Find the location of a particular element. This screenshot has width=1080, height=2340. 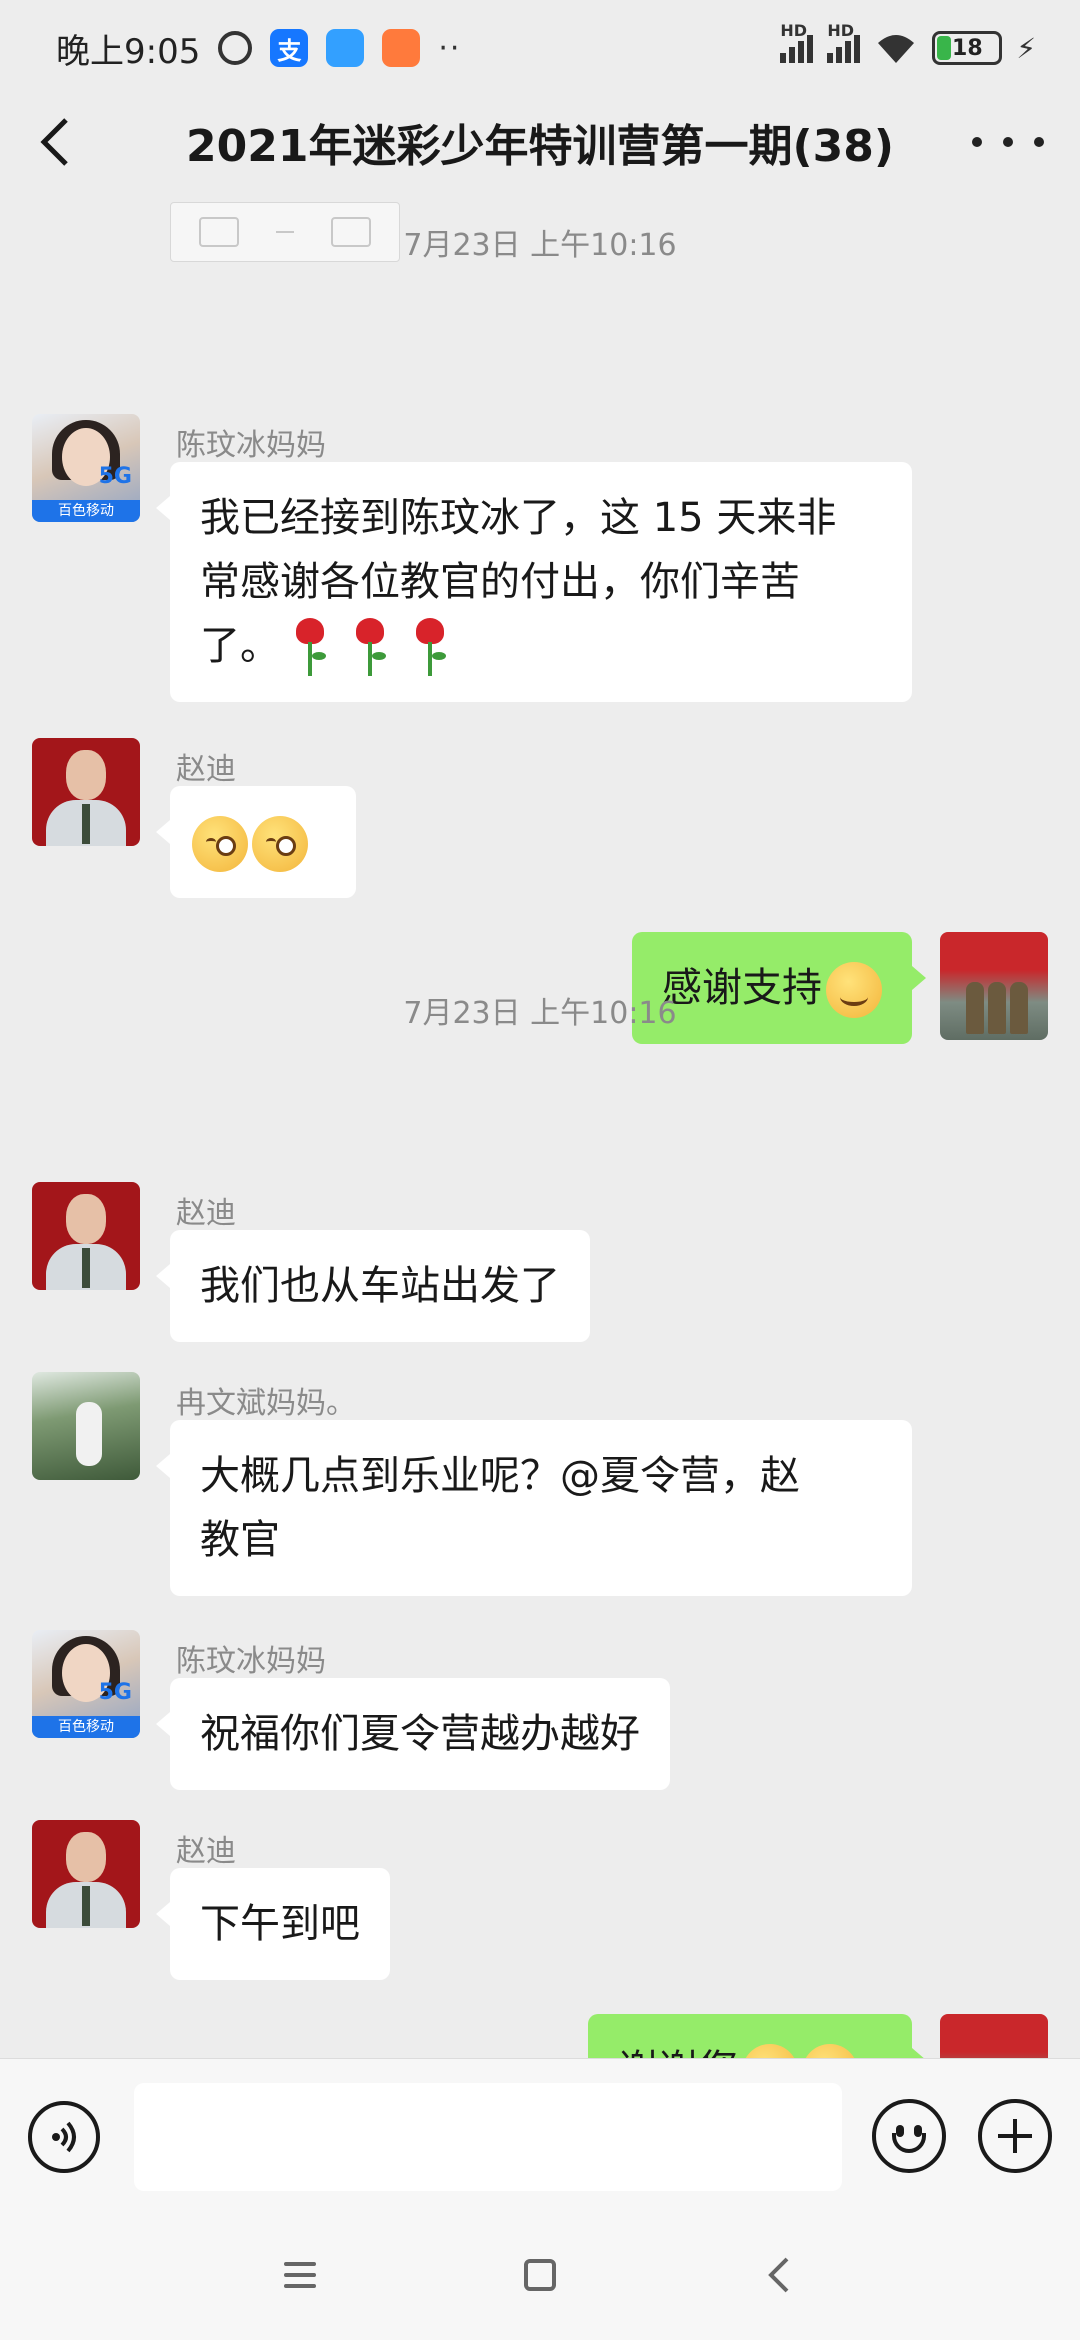

message-bubble: 大概几点到乐业呢？@夏令营，赵 教官 is located at coordinates (534, 1508).